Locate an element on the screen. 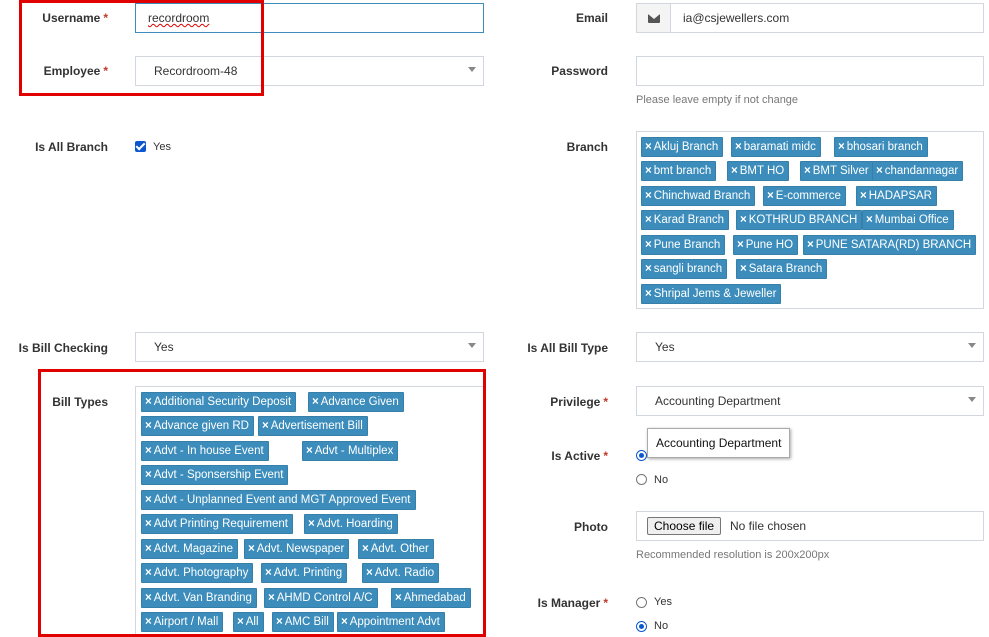 The width and height of the screenshot is (989, 637). tag-chip: × All is located at coordinates (248, 622).